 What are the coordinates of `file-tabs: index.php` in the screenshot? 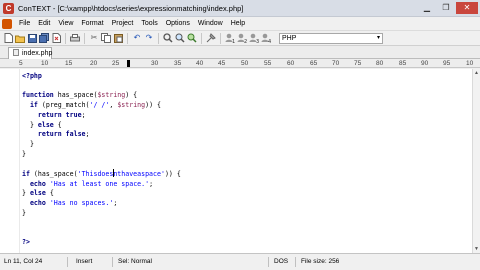 It's located at (240, 52).